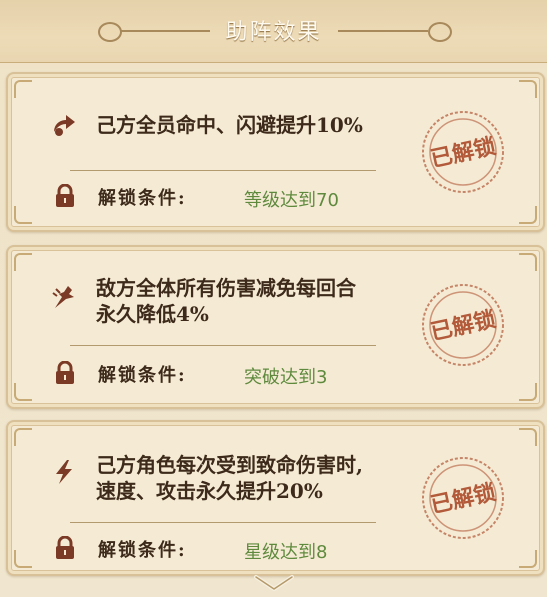 The width and height of the screenshot is (547, 597). I want to click on broken-sword-icon, so click(63, 297).